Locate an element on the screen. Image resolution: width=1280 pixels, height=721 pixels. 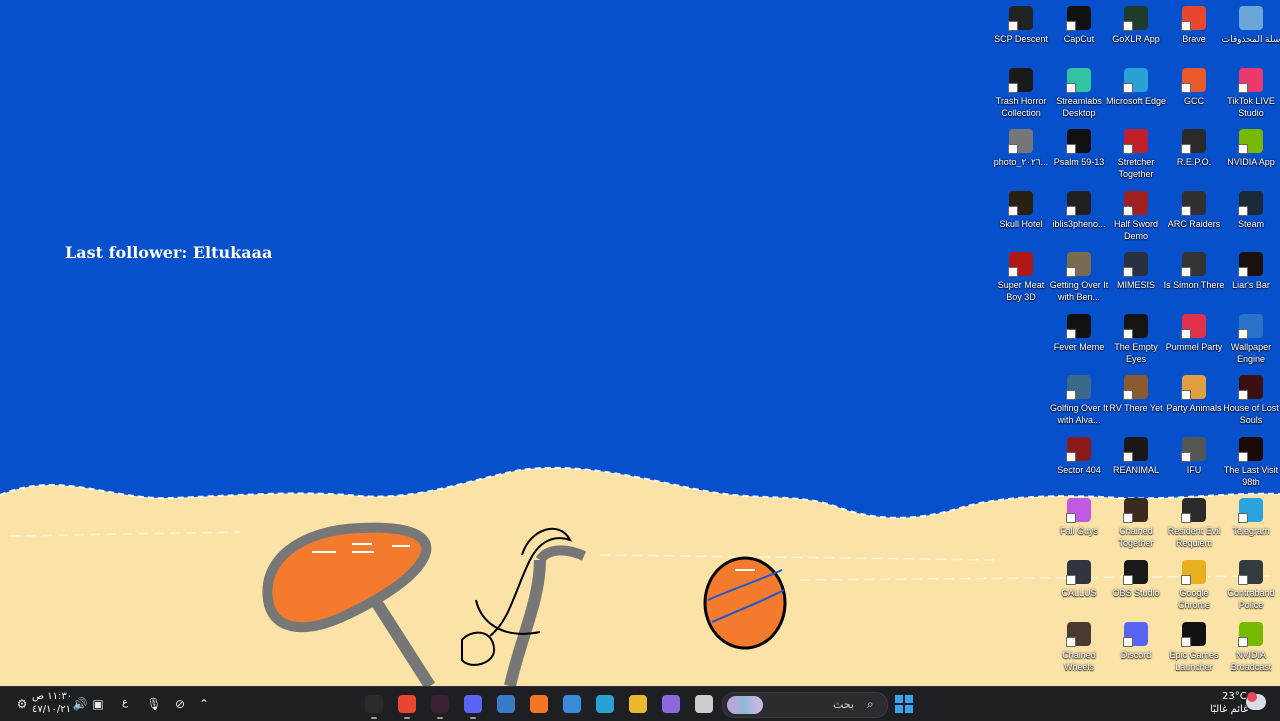
desktop-icon: Trash Horror Collection is located at coordinates (1021, 94).